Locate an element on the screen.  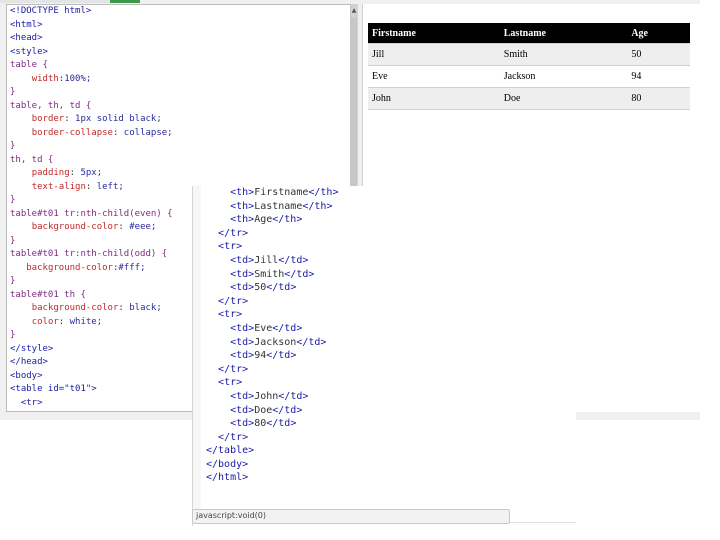
result-cell: 50 is located at coordinates (658, 54).